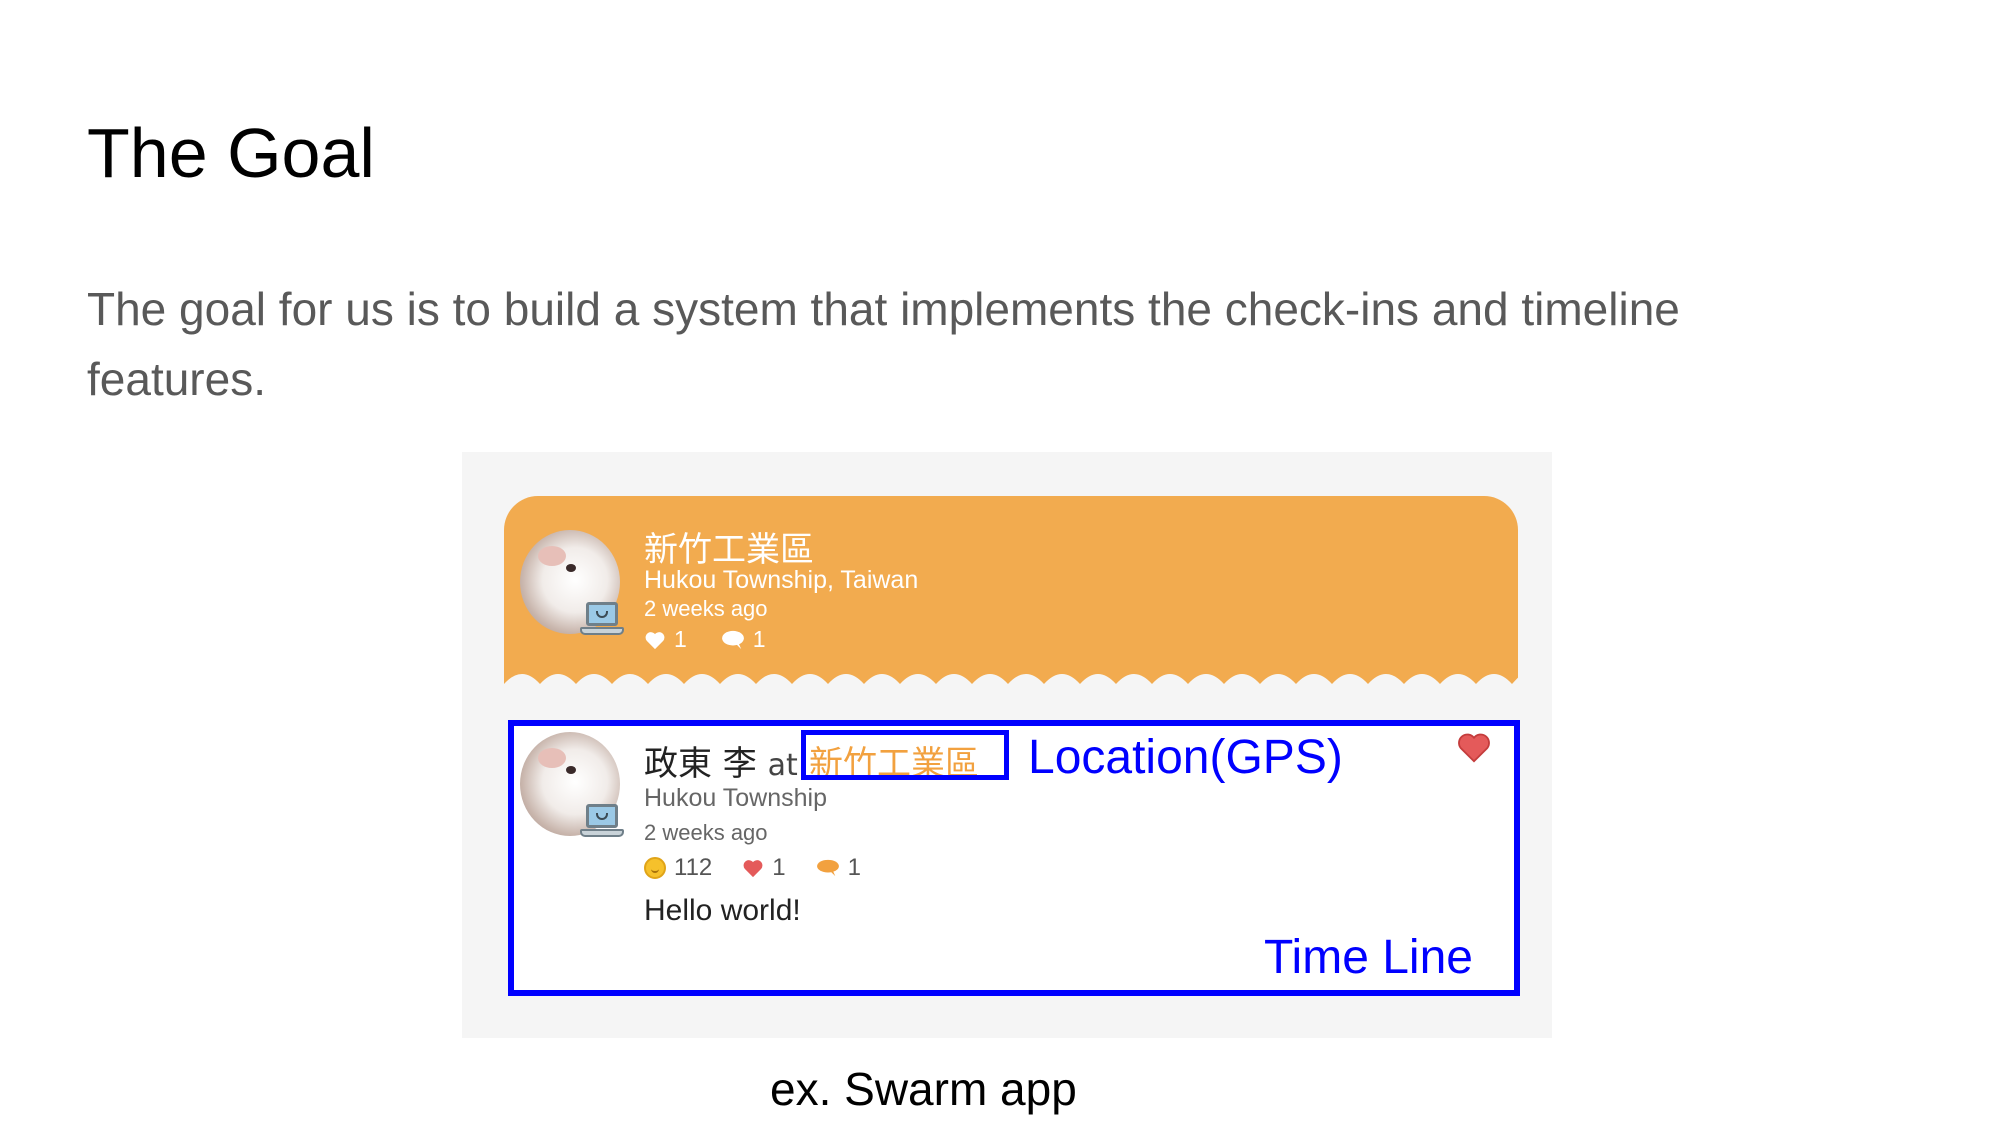 Image resolution: width=1994 pixels, height=1122 pixels. I want to click on checkin-time: 2 weeks ago, so click(706, 608).